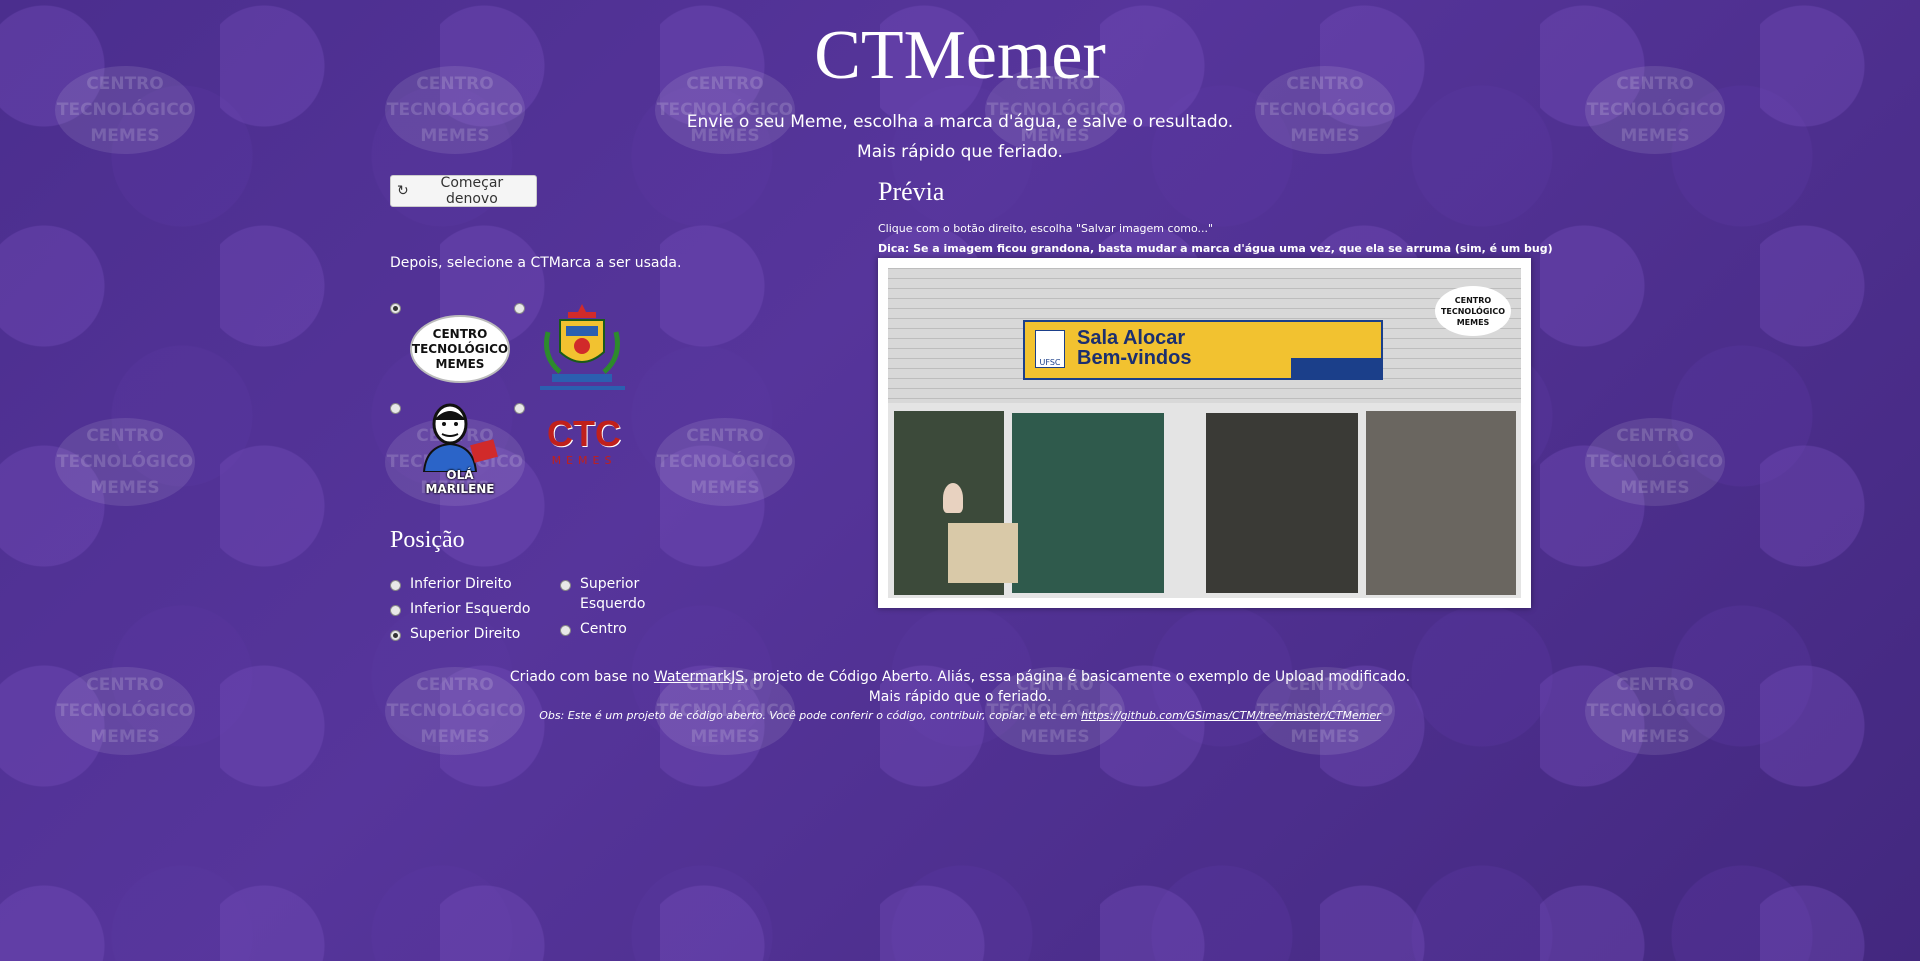  What do you see at coordinates (1050, 349) in the screenshot?
I see `sign-ufsc-logo: UFSC` at bounding box center [1050, 349].